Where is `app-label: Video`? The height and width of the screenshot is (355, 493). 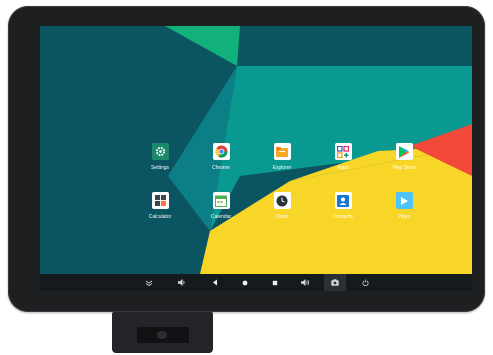
app-label: Video is located at coordinates (404, 217).